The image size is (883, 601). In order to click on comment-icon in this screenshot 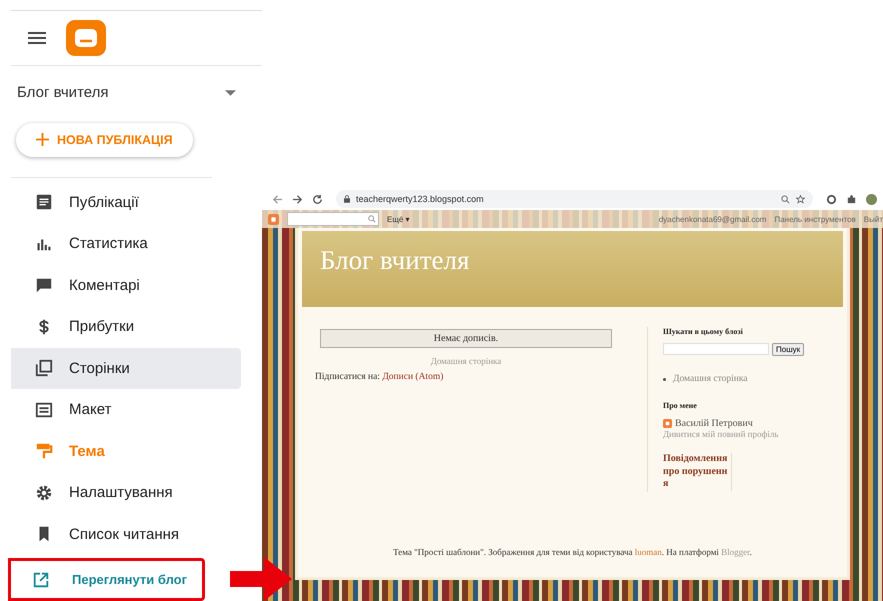, I will do `click(44, 285)`.